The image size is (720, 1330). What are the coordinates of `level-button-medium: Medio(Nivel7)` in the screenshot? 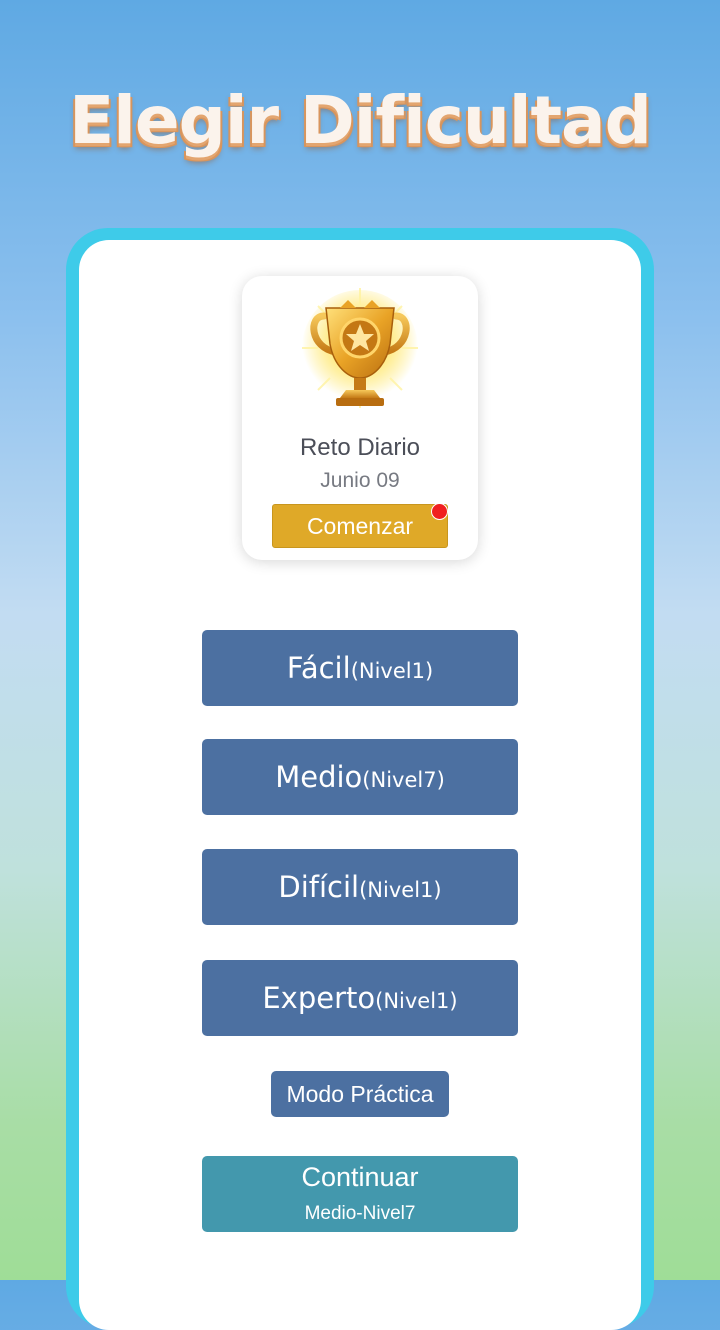 It's located at (360, 777).